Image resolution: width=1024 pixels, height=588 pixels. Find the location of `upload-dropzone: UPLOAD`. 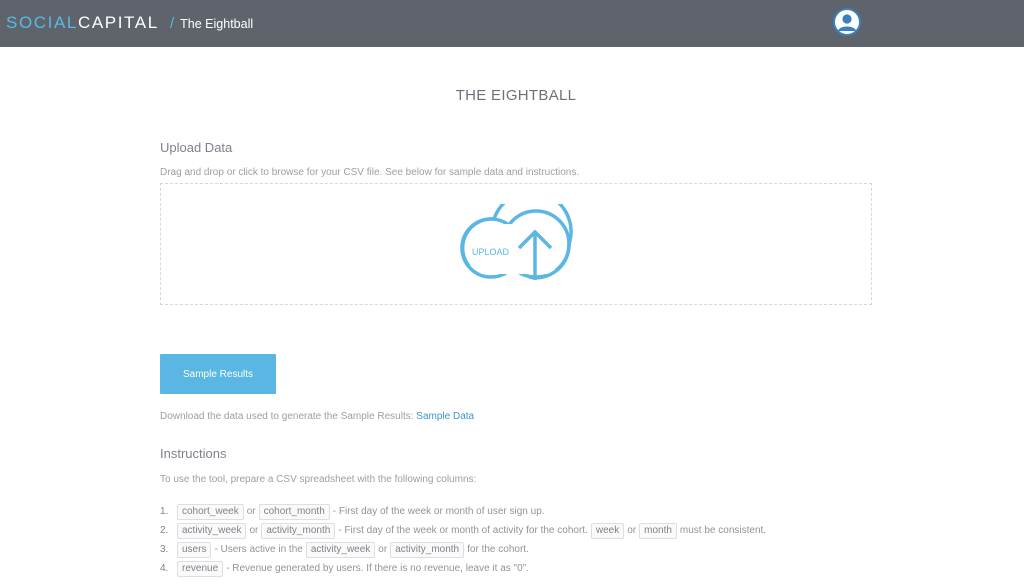

upload-dropzone: UPLOAD is located at coordinates (516, 244).